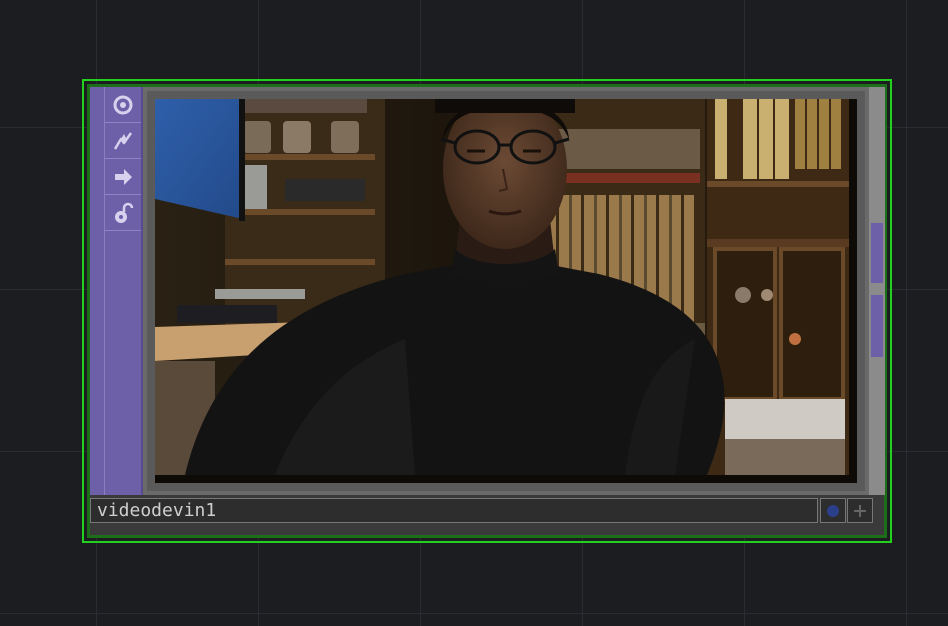 Image resolution: width=948 pixels, height=626 pixels. Describe the element at coordinates (97, 291) in the screenshot. I see `node-input-strip` at that location.